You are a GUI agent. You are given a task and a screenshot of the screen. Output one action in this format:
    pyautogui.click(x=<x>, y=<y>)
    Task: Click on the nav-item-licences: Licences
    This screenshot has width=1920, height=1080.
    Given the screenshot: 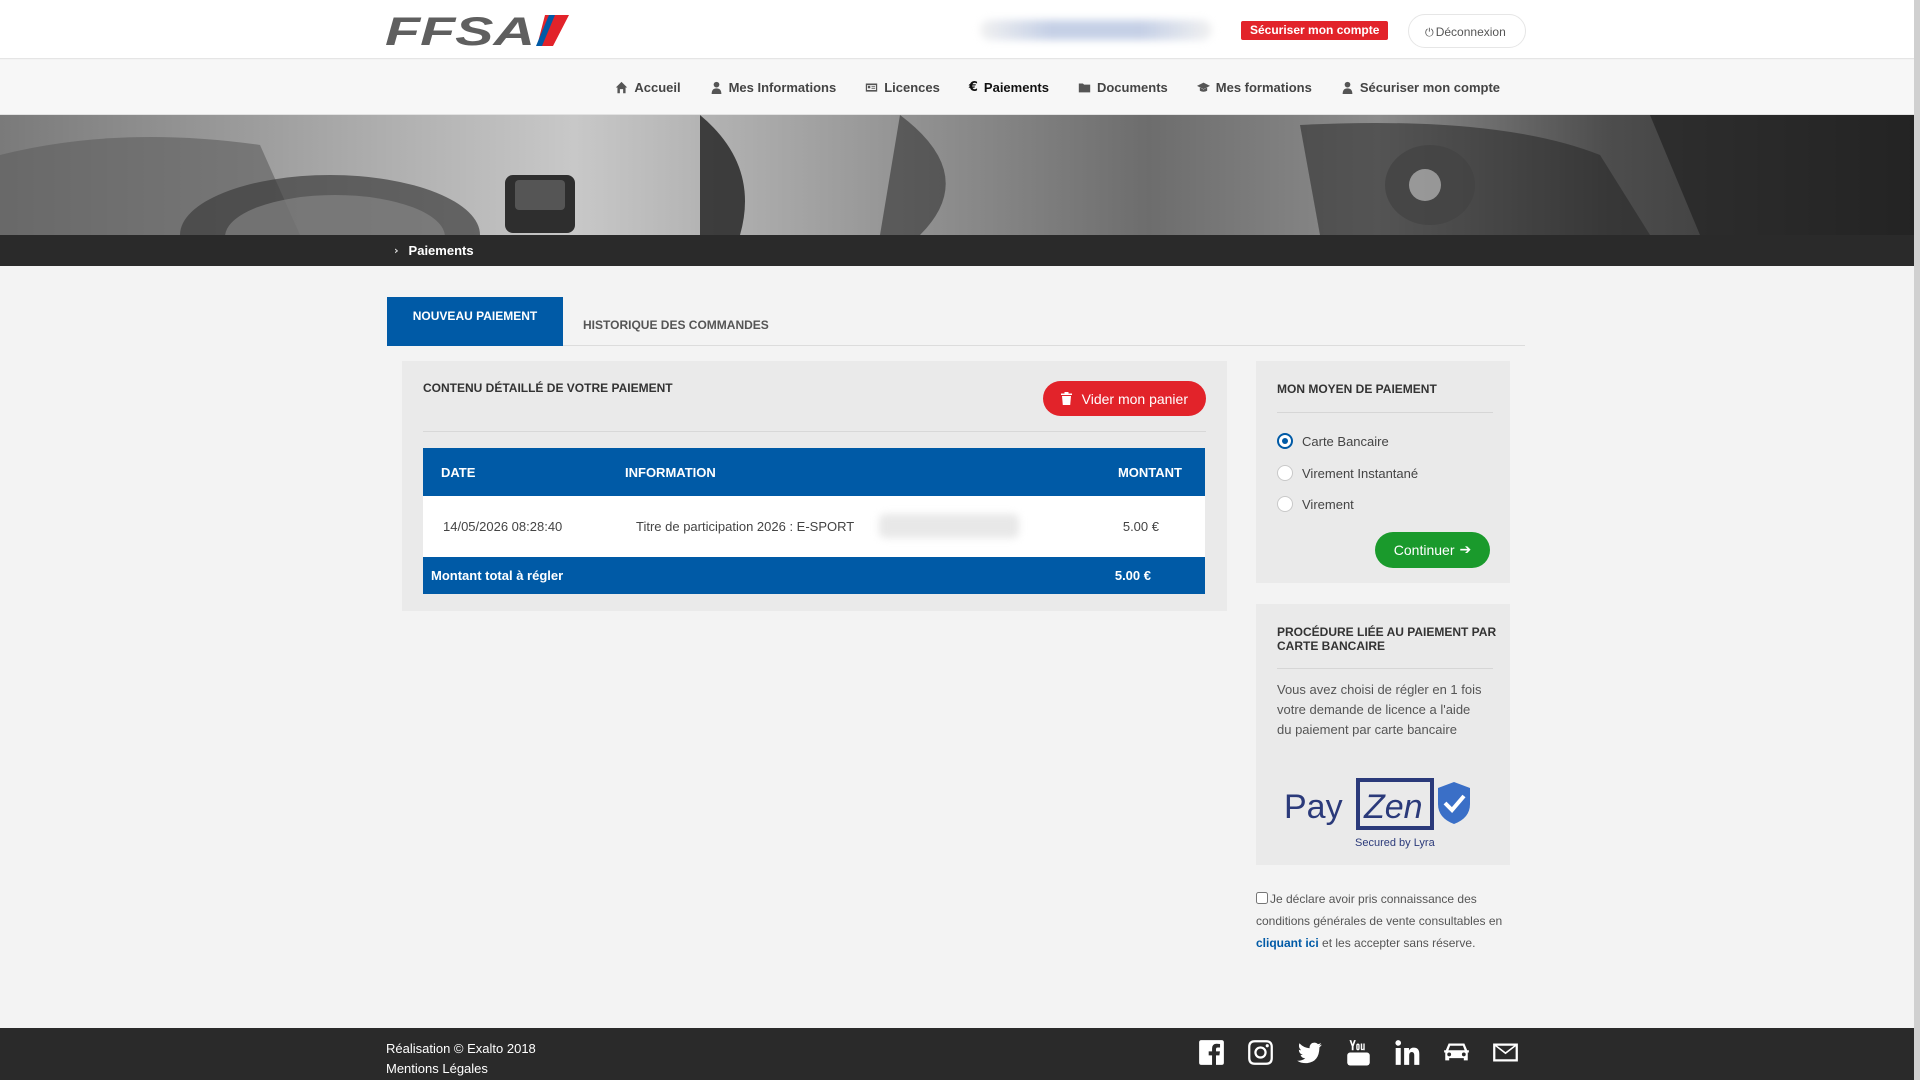 What is the action you would take?
    pyautogui.click(x=902, y=87)
    